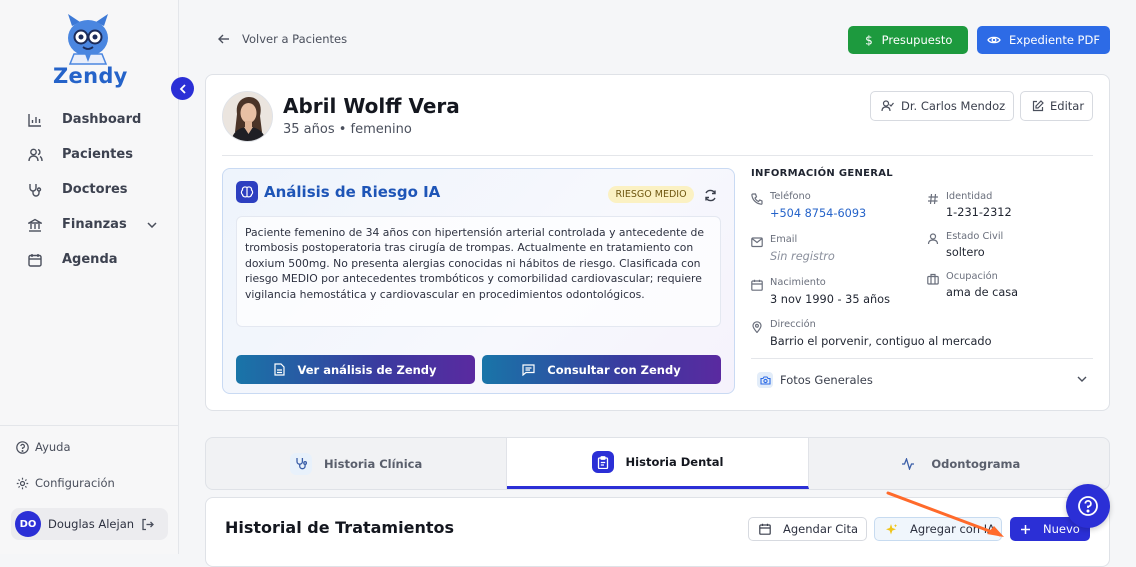 This screenshot has height=567, width=1136. Describe the element at coordinates (933, 199) in the screenshot. I see `hash-icon` at that location.